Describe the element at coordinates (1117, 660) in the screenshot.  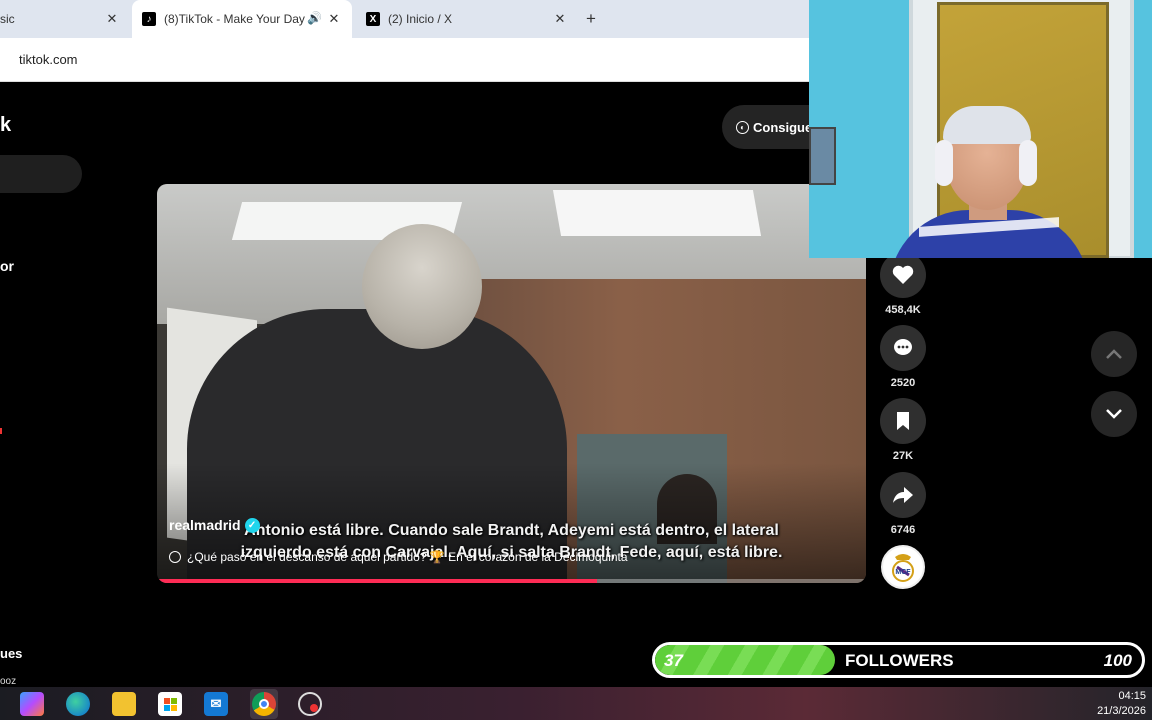
I see `goal-target: 100` at that location.